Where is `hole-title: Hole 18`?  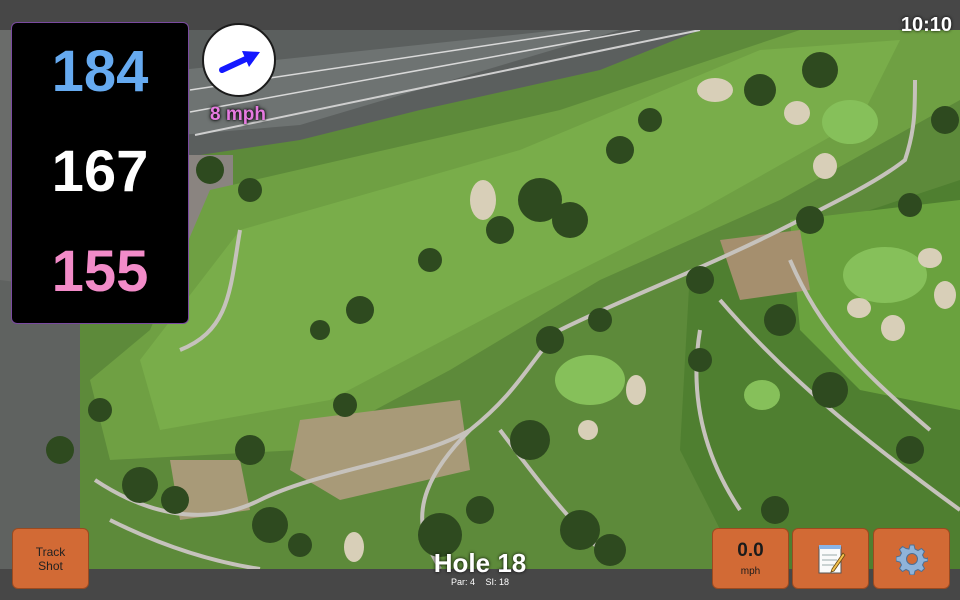 hole-title: Hole 18 is located at coordinates (480, 563).